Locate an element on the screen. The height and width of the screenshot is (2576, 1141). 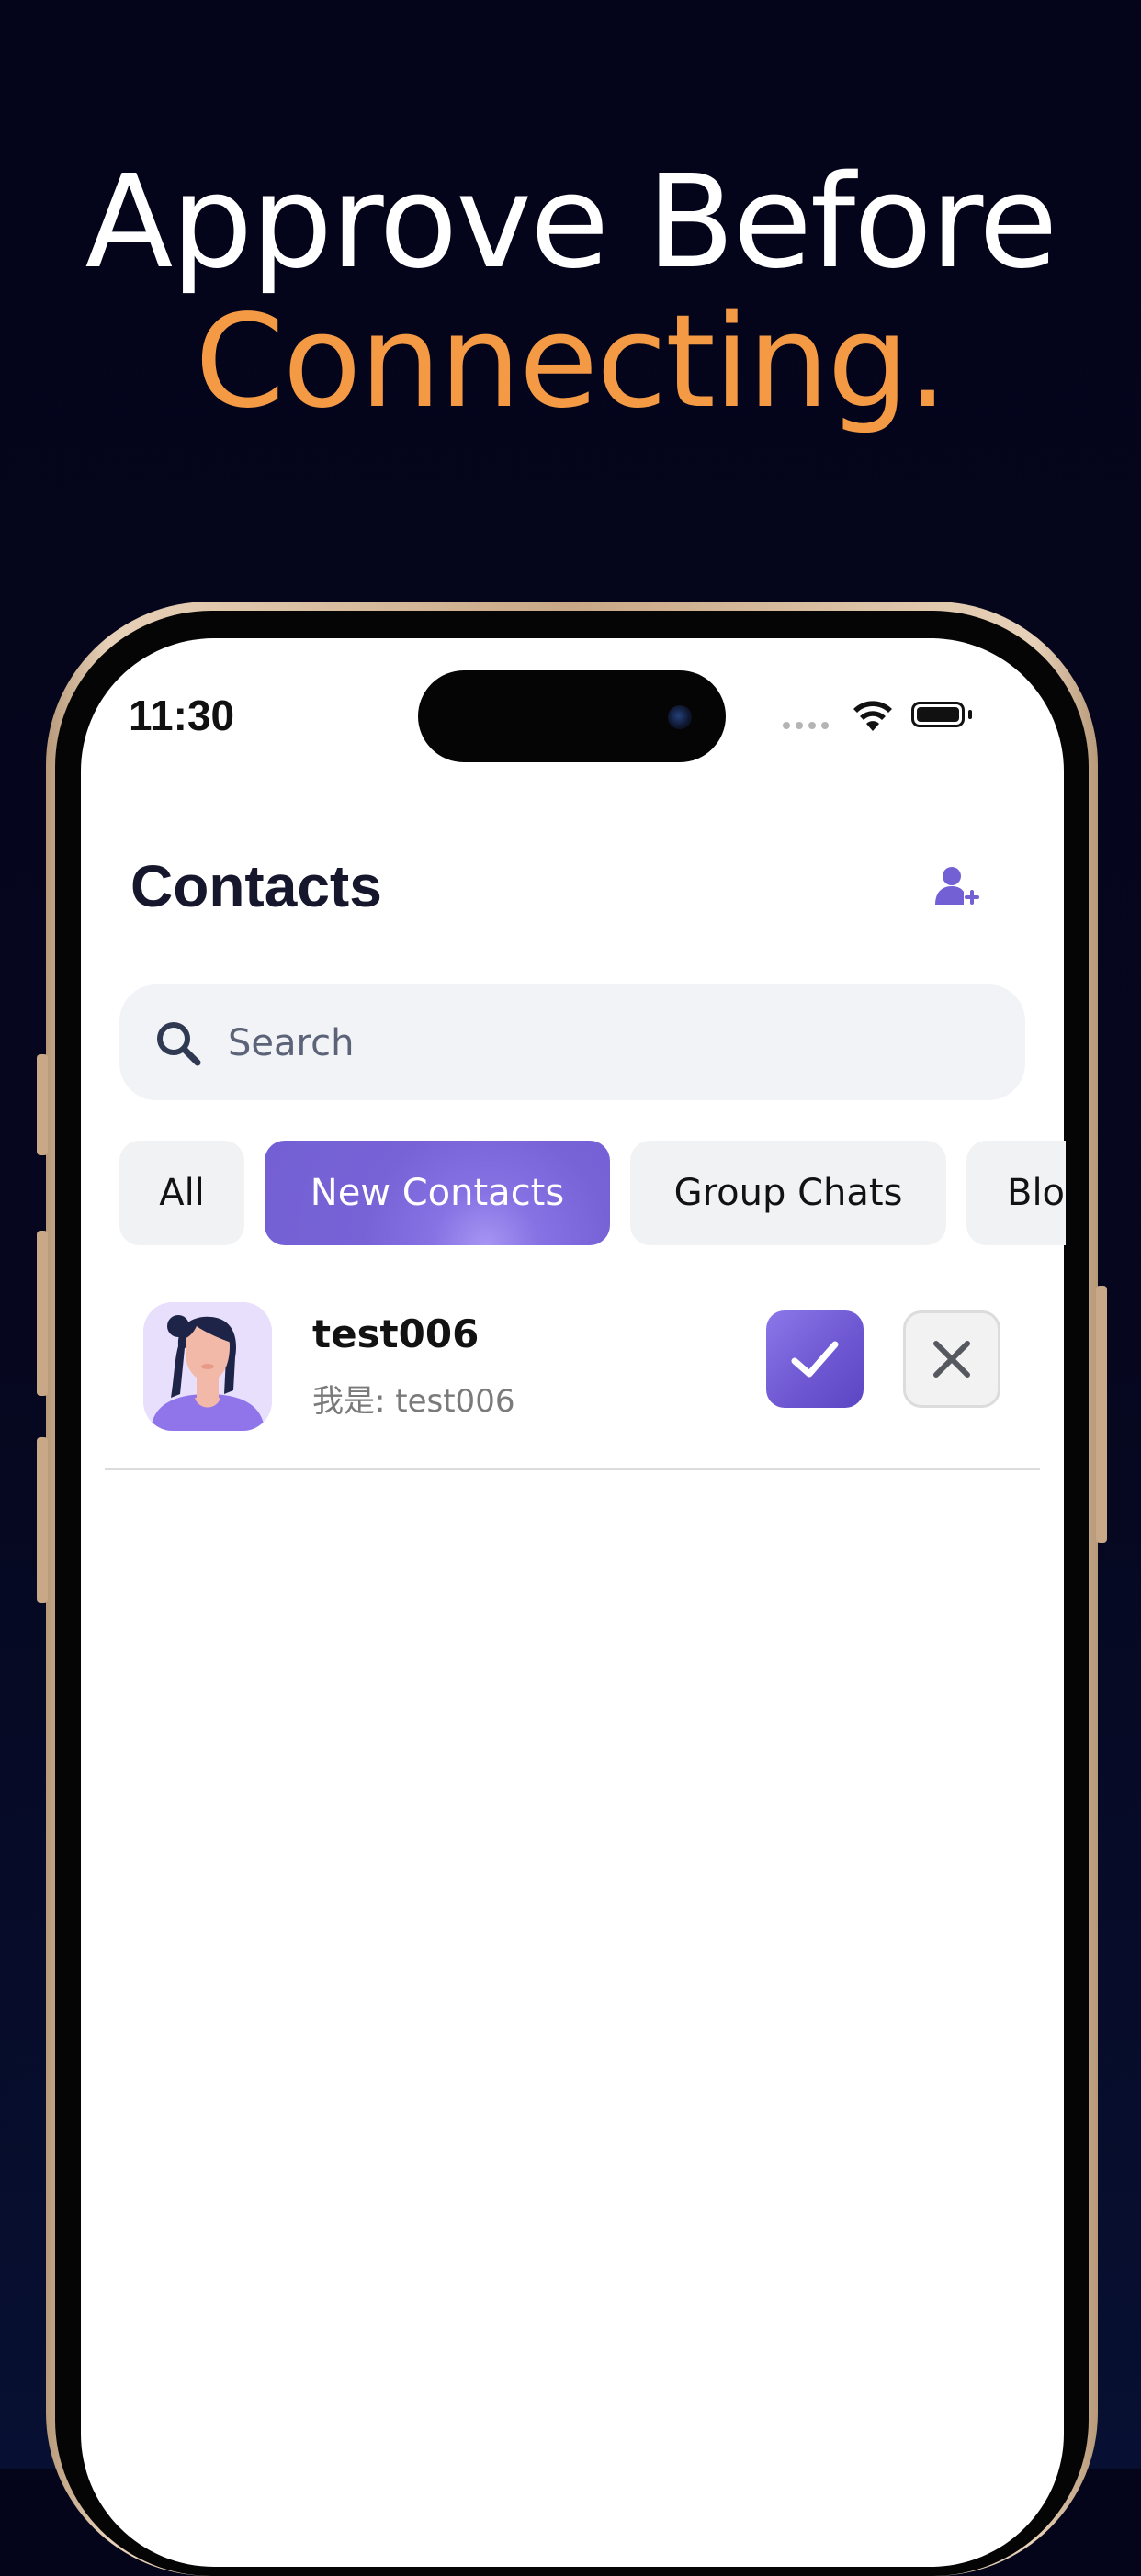
add-person-icon is located at coordinates (957, 886).